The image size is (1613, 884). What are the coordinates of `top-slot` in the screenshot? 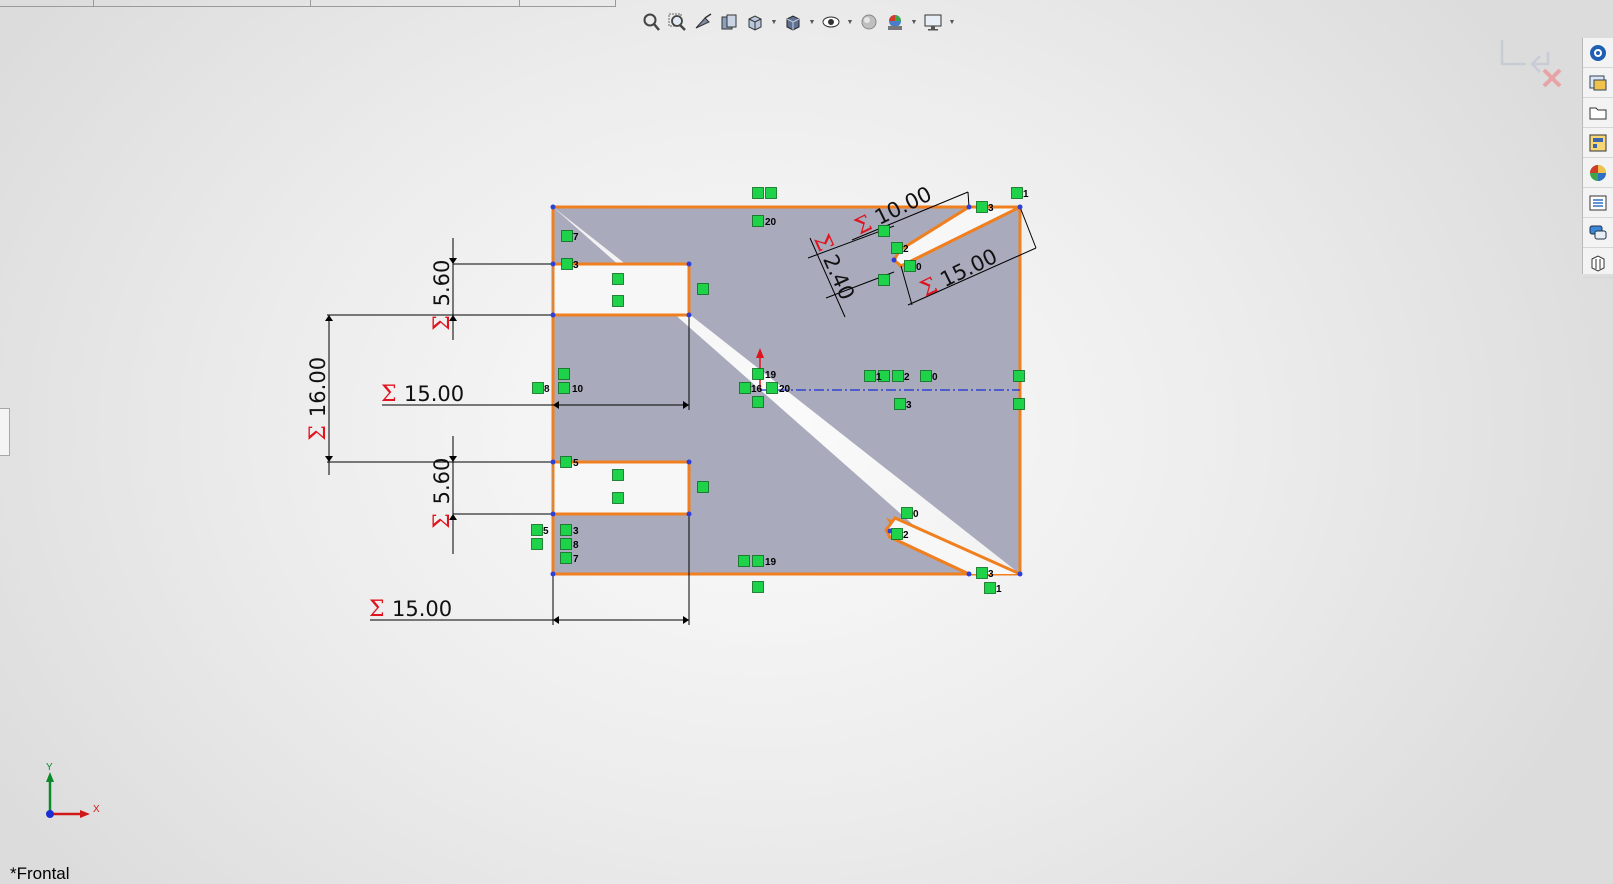 It's located at (621, 289).